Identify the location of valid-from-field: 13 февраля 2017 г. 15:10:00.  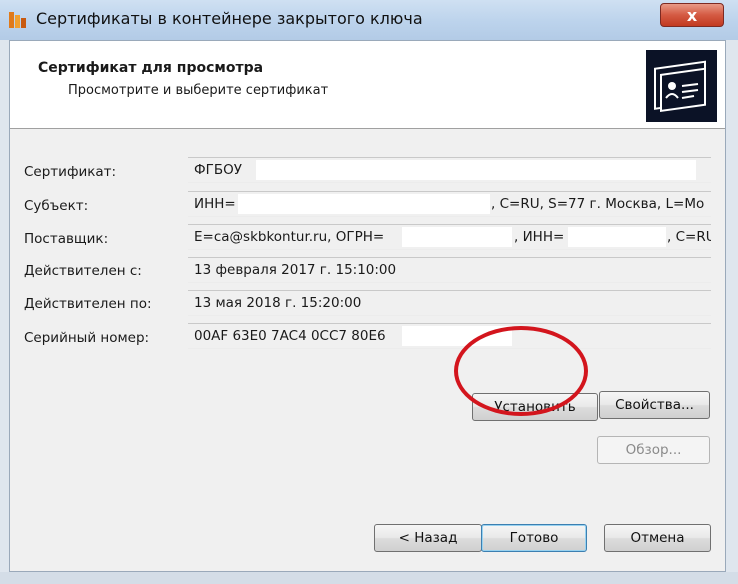
(449, 270).